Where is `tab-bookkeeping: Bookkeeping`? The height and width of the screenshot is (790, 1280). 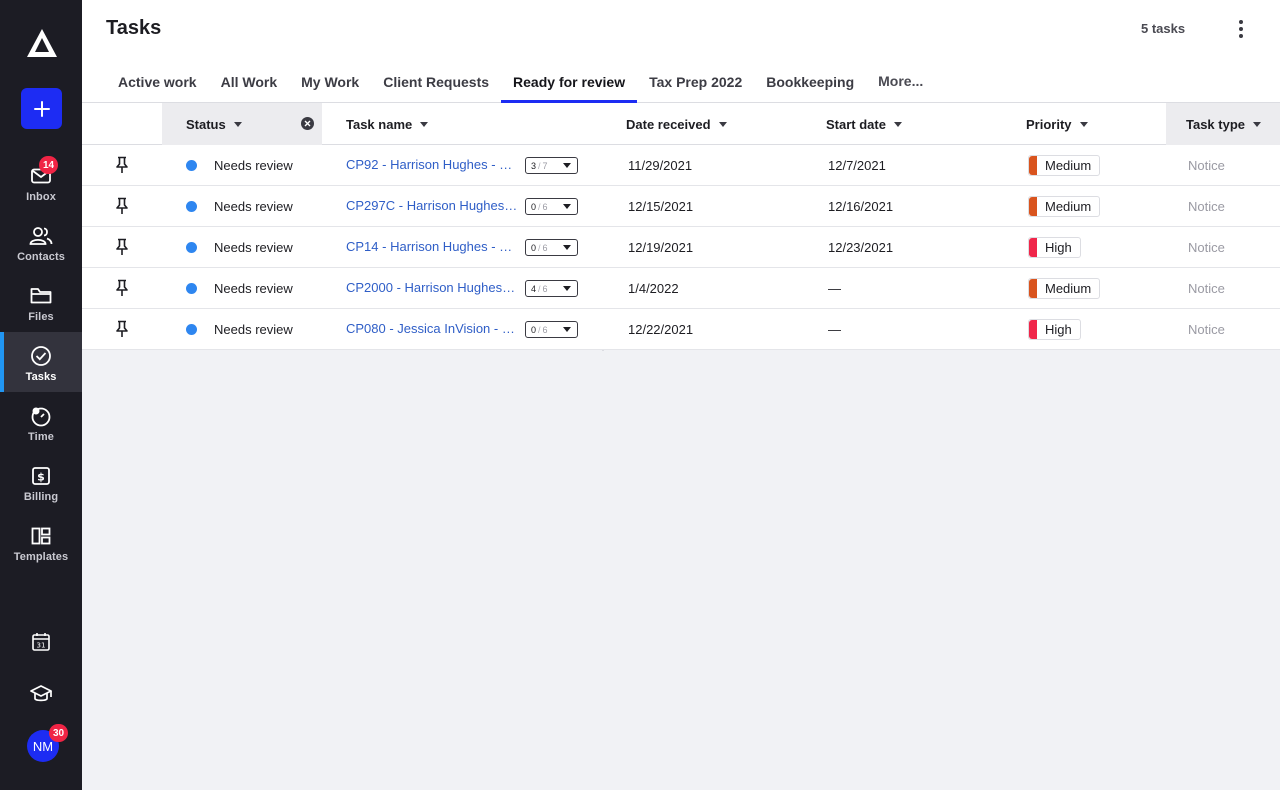 tab-bookkeeping: Bookkeeping is located at coordinates (810, 83).